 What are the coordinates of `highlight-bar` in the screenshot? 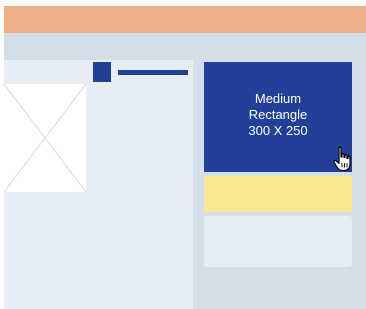 It's located at (278, 194).